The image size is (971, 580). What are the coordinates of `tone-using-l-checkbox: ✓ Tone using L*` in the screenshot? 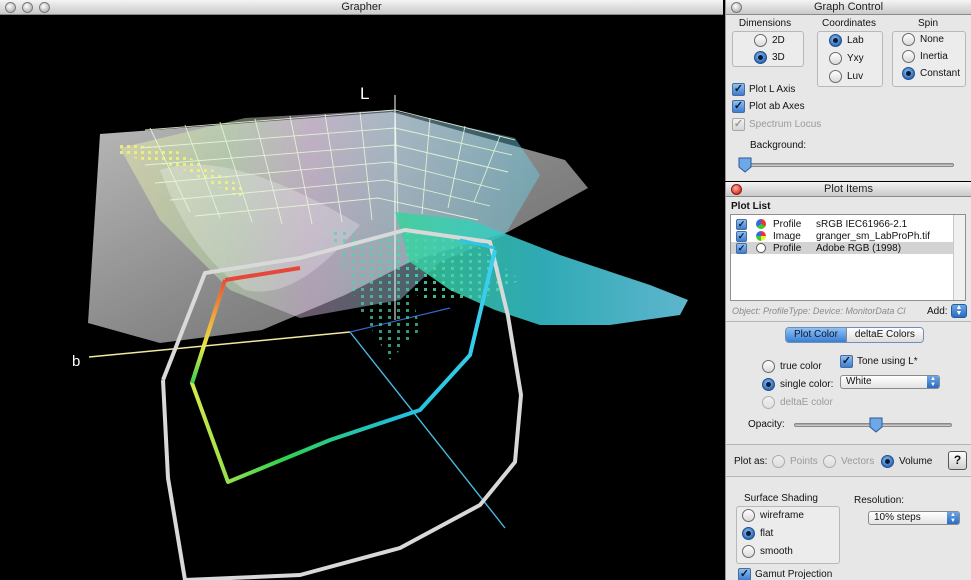 It's located at (879, 361).